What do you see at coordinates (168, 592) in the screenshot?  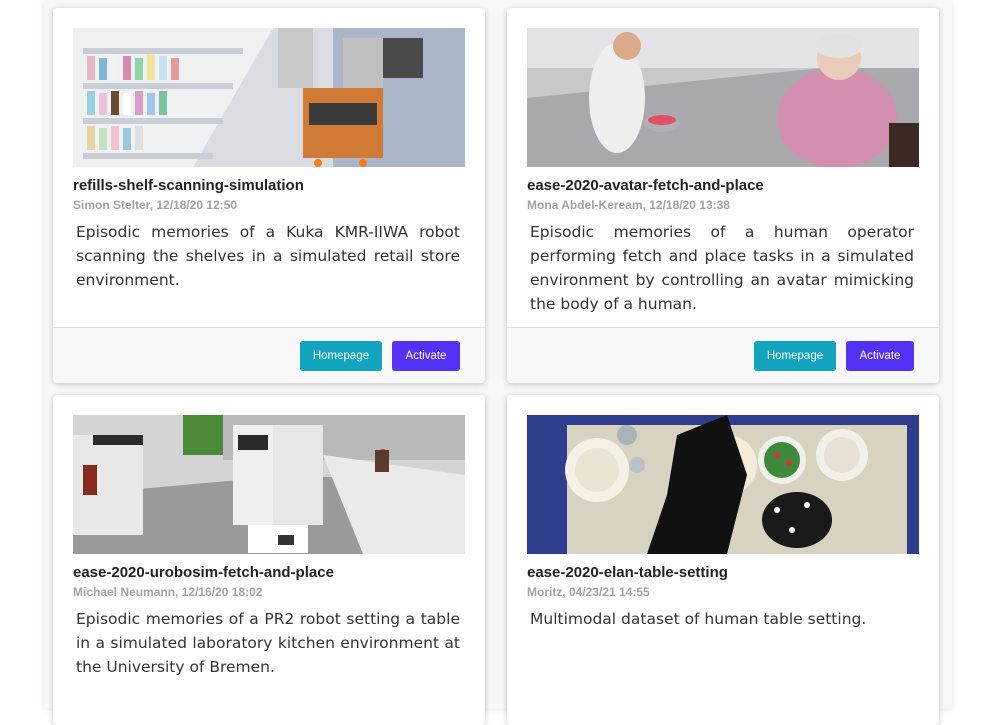 I see `dataset-author-date: Michael Neumann, 12/16/20 18:02` at bounding box center [168, 592].